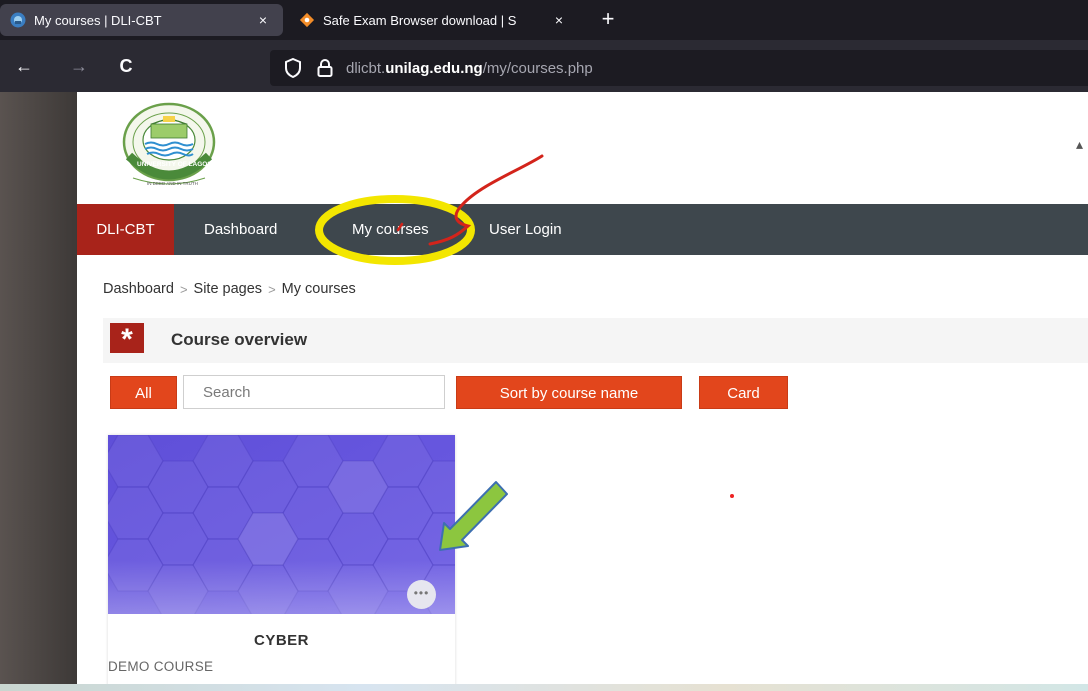  Describe the element at coordinates (24, 66) in the screenshot. I see `back-arrow-icon: ←` at that location.